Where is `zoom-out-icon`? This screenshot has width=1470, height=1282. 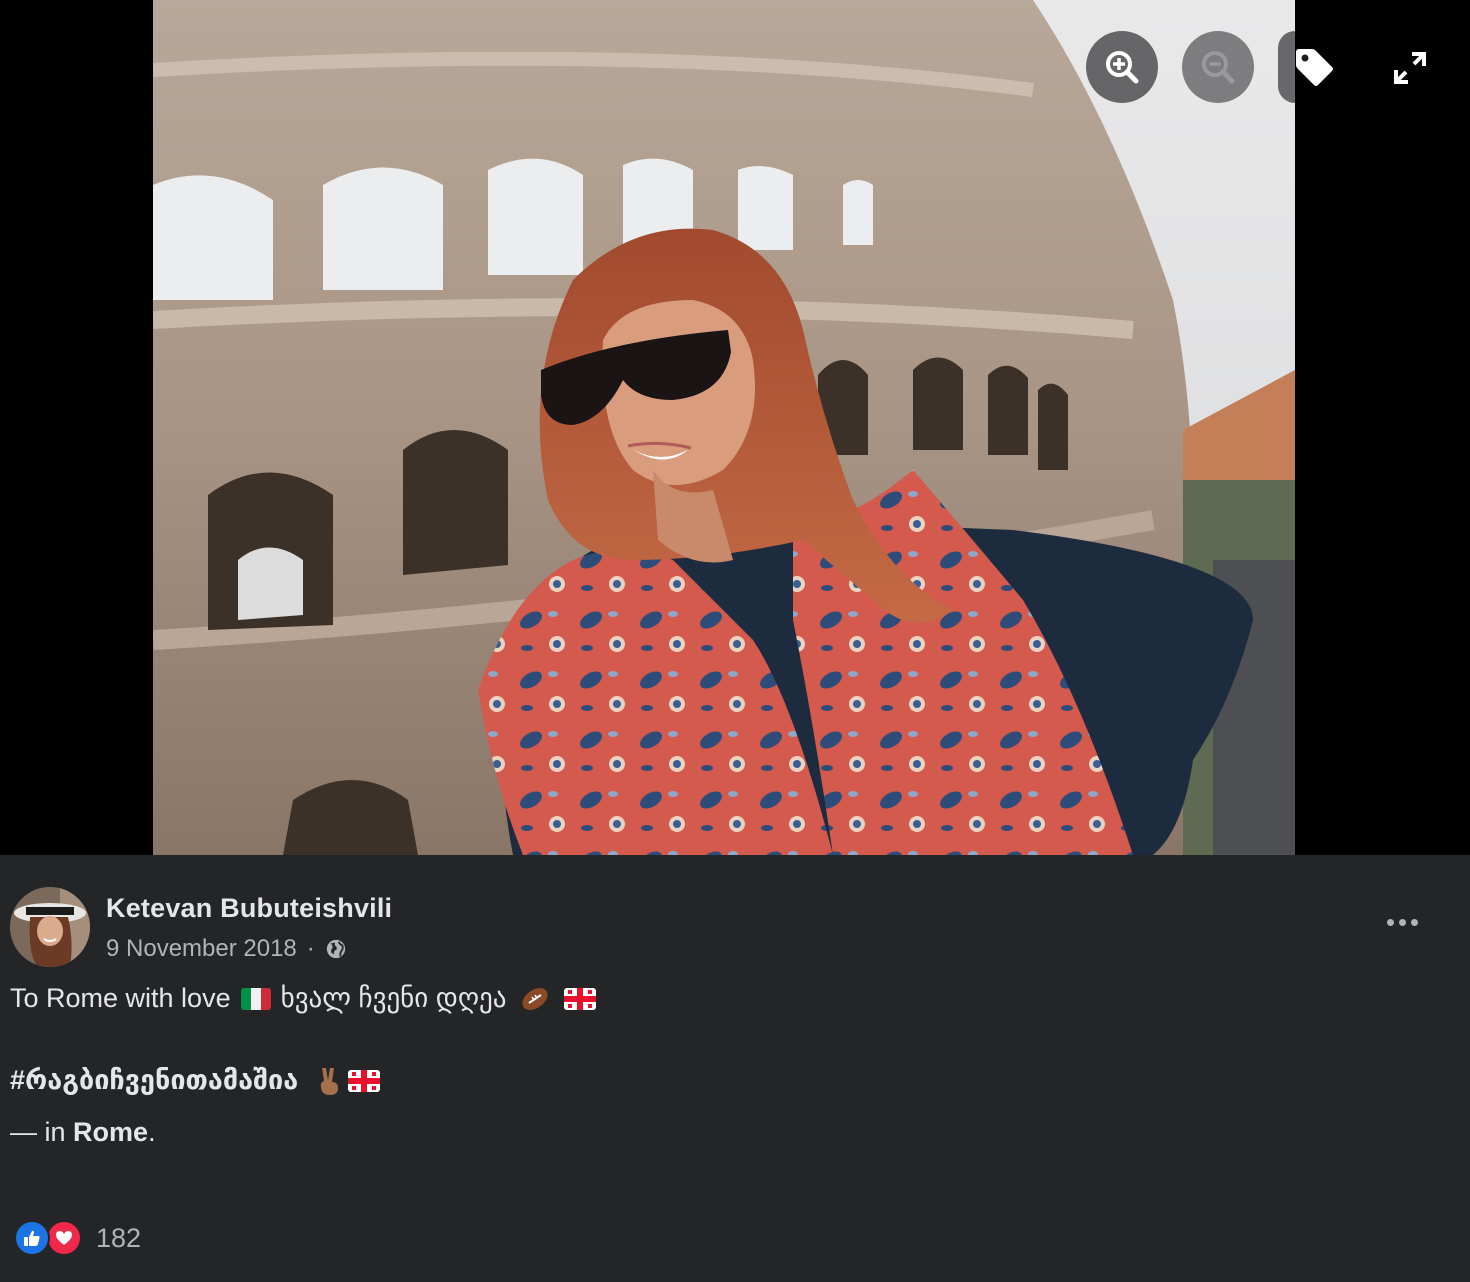
zoom-out-icon is located at coordinates (1218, 67).